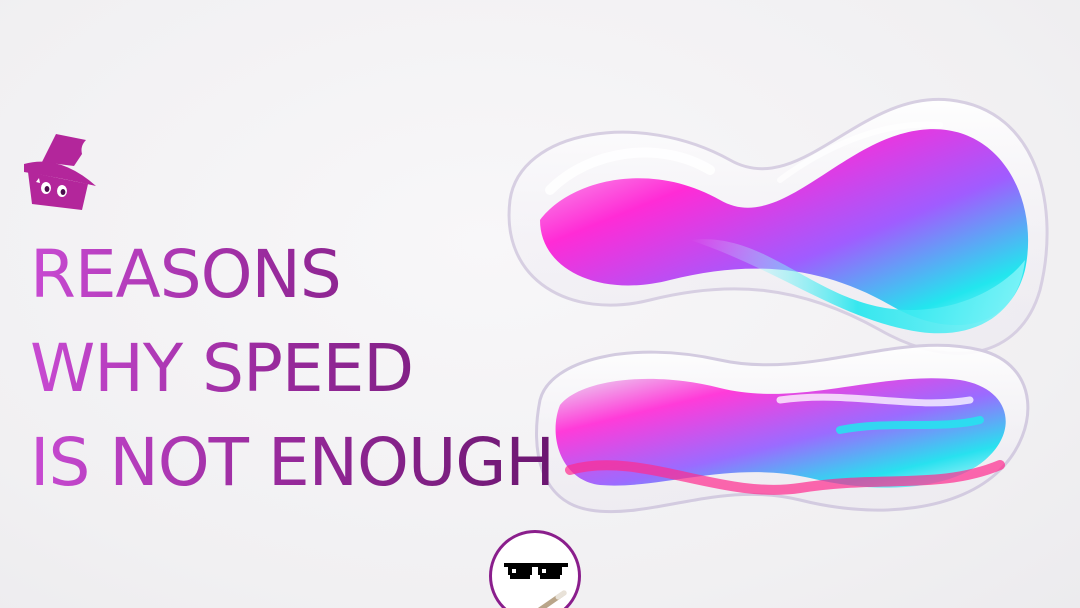 The height and width of the screenshot is (608, 1080). Describe the element at coordinates (536, 585) in the screenshot. I see `pixel-sunglasses-icon` at that location.